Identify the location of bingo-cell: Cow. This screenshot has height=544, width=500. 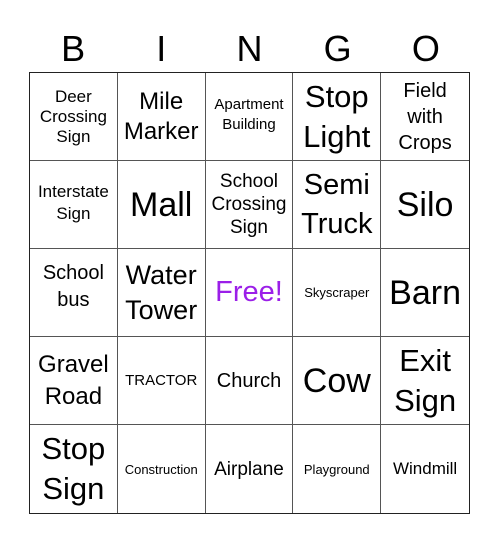
(337, 381).